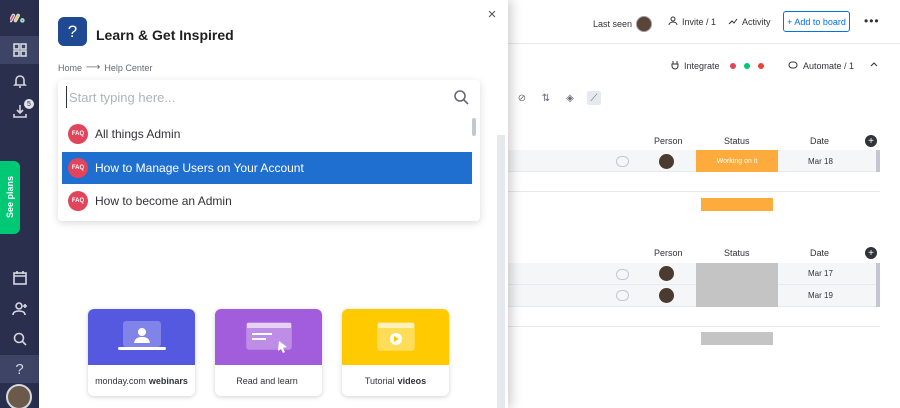 The image size is (900, 408). I want to click on integrate-button: Integrate, so click(717, 66).